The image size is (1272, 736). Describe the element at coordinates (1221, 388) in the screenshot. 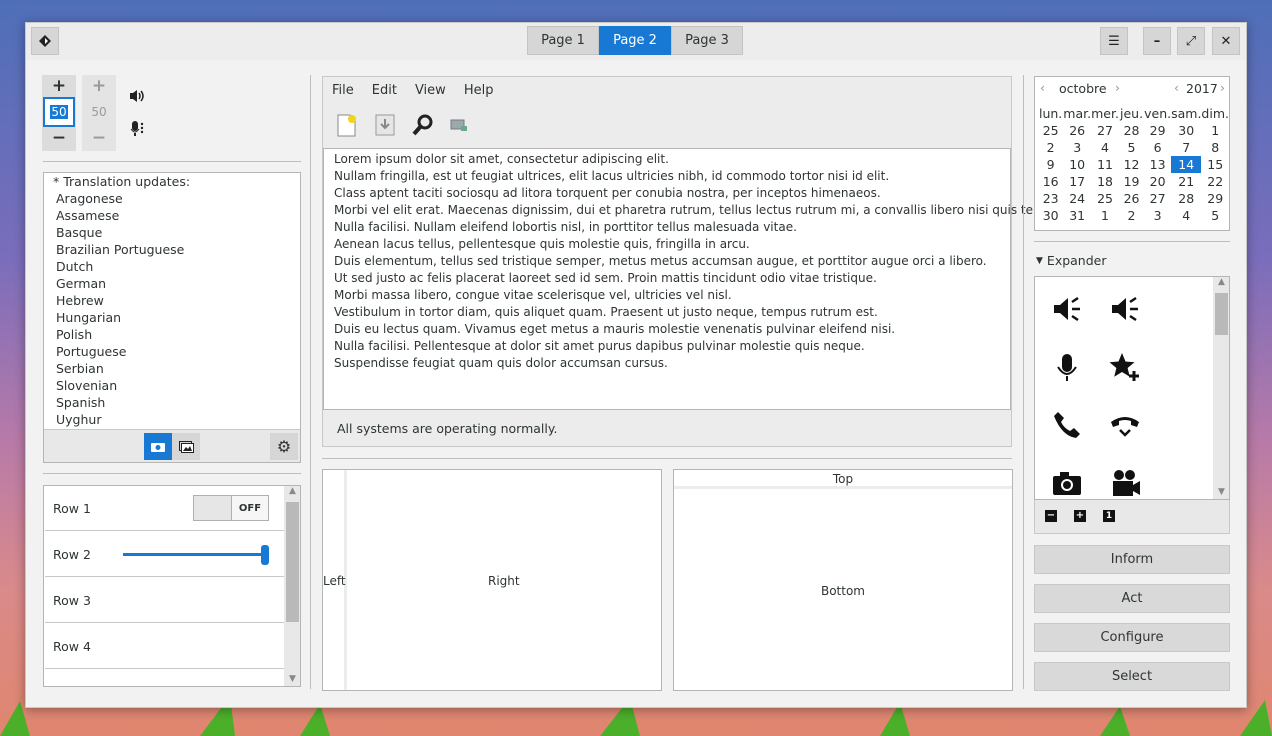

I see `icon-view-scrollbar: ▲ ▼` at that location.